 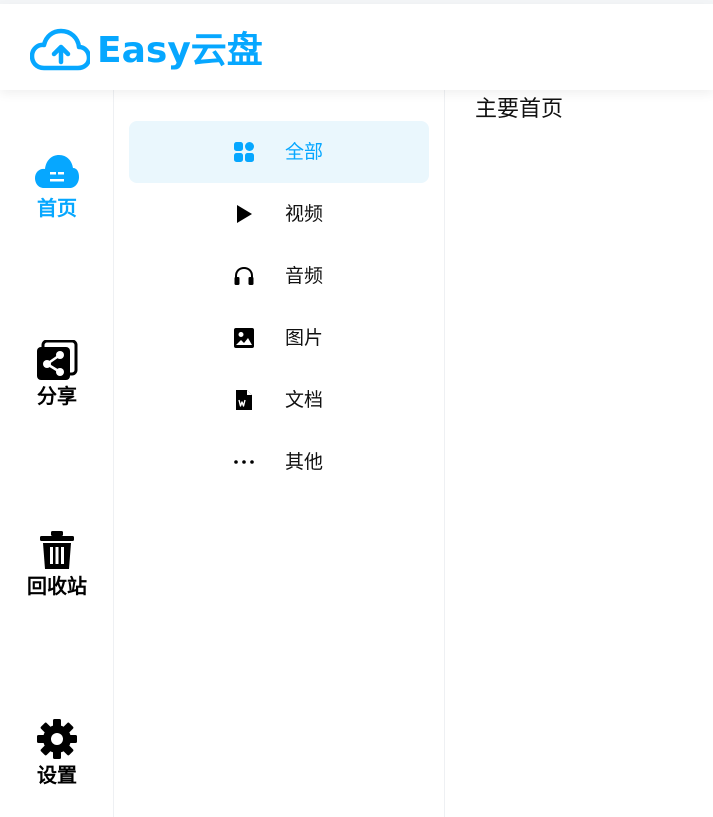 I want to click on sidebar-item-recycle-bin: 回收站, so click(x=57, y=570).